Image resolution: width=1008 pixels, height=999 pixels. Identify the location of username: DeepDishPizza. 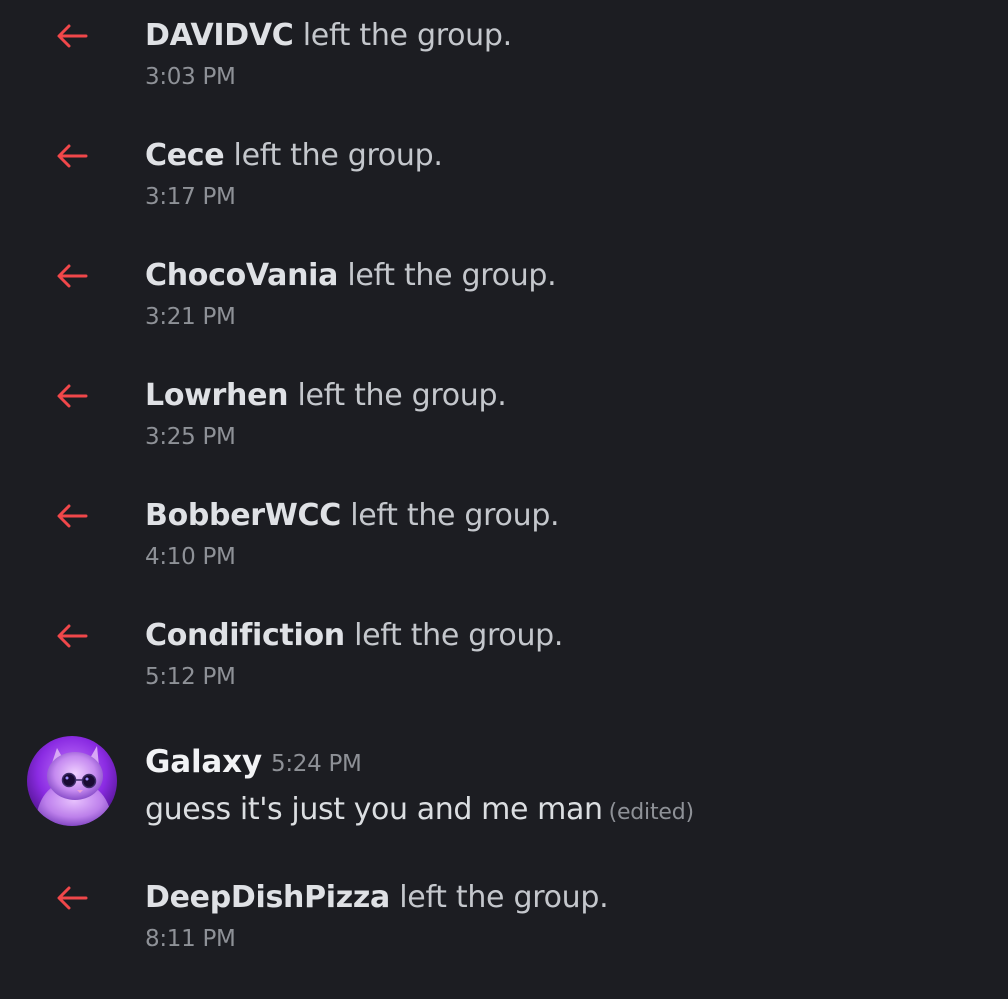
(267, 897).